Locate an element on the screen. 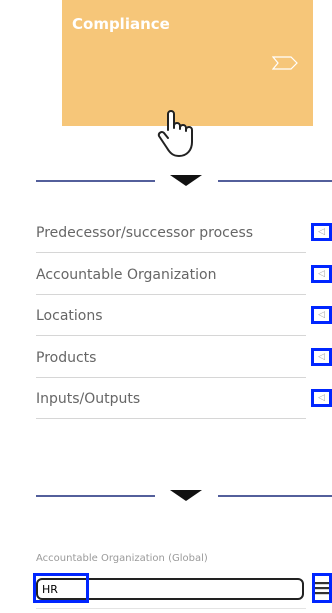  list-item-label: Accountable Organization is located at coordinates (126, 275).